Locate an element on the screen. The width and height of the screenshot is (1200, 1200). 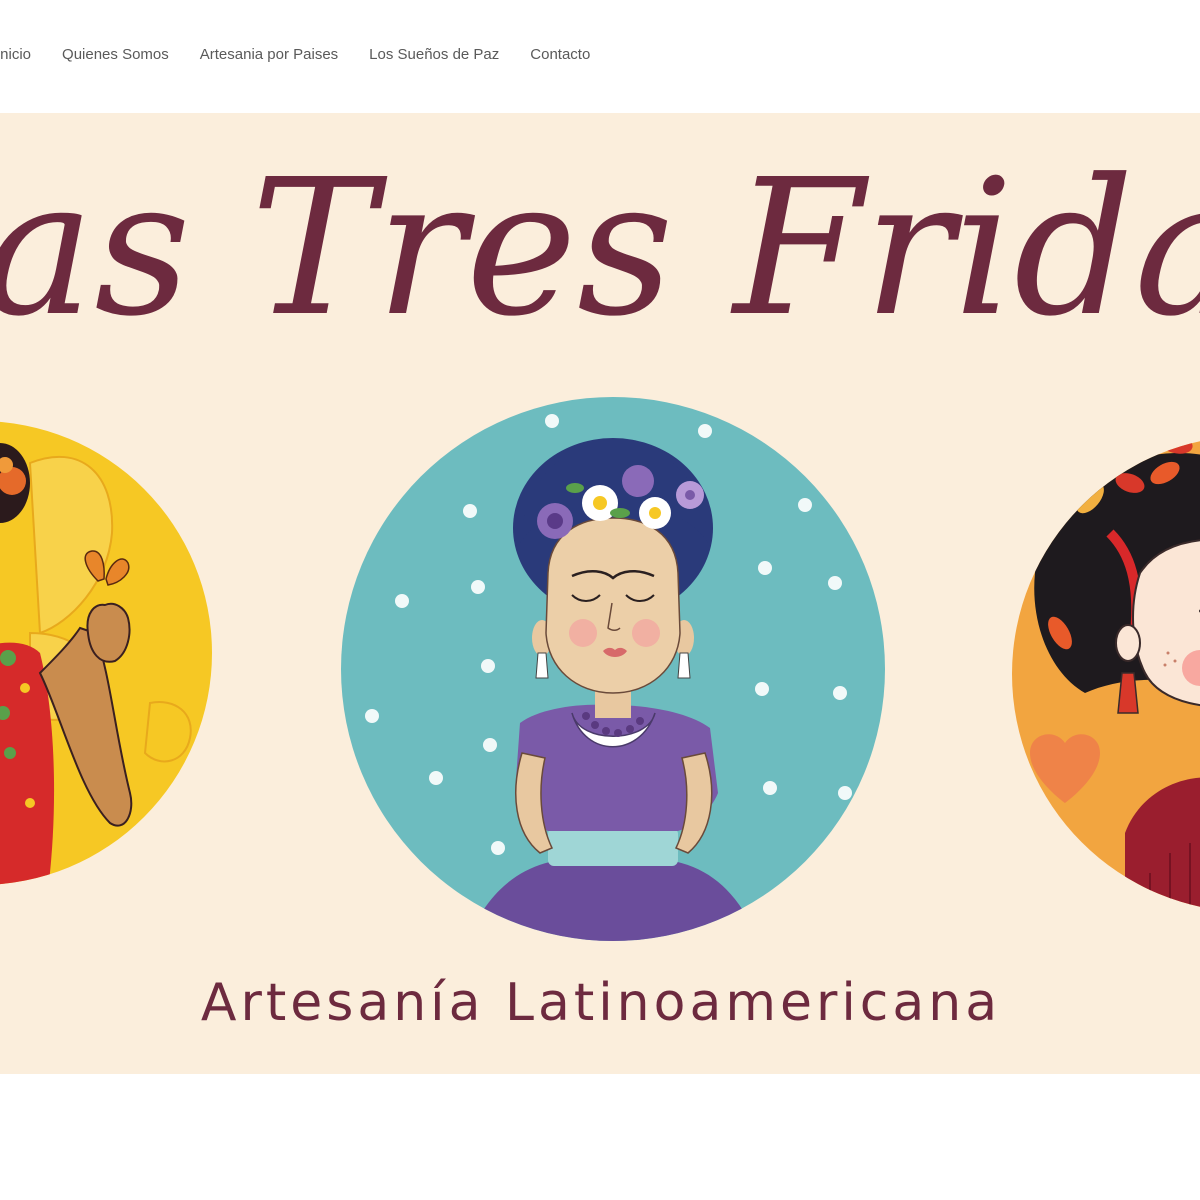
nav-item-los-suenos-de-paz: Los Sueños de Paz is located at coordinates (434, 55).